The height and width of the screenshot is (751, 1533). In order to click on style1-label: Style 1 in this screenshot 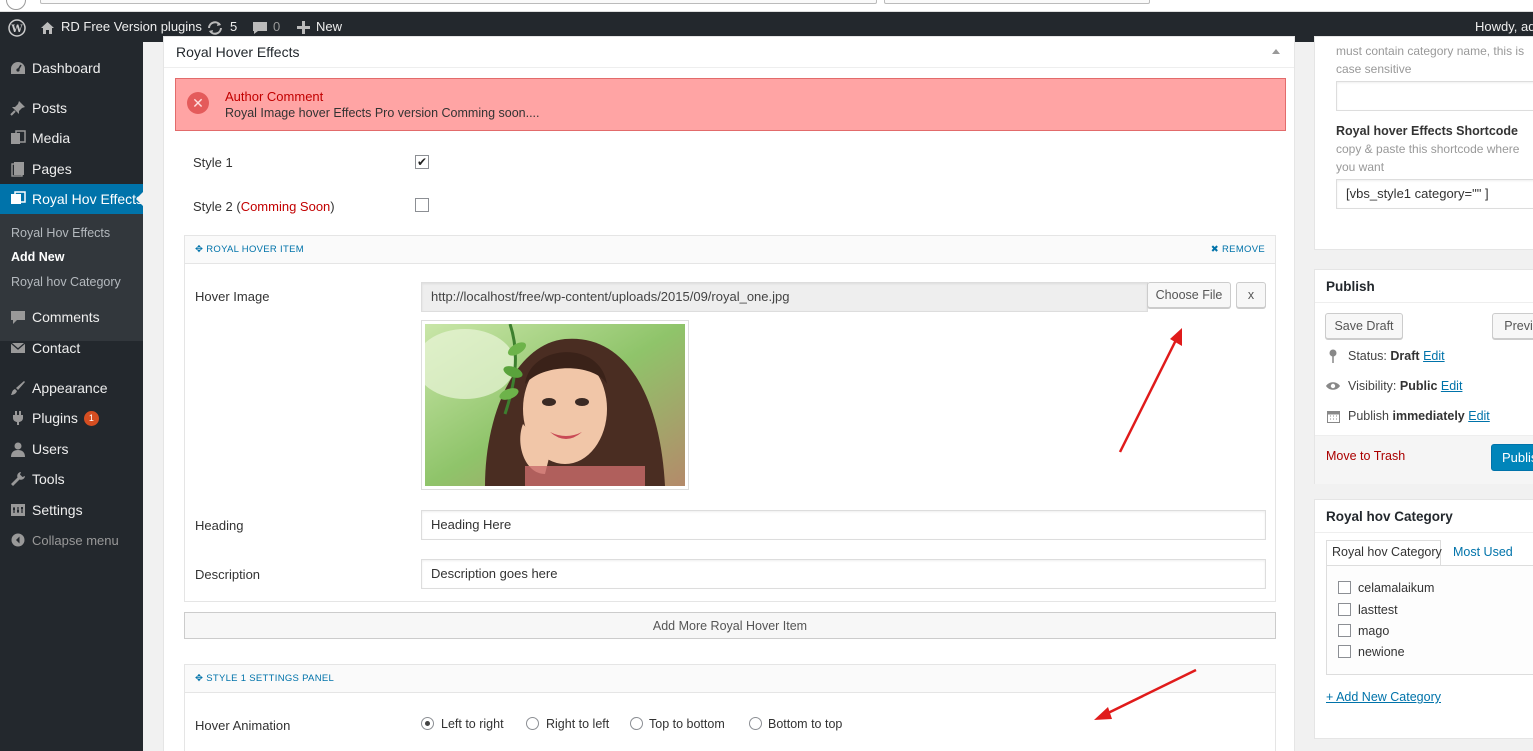, I will do `click(213, 162)`.